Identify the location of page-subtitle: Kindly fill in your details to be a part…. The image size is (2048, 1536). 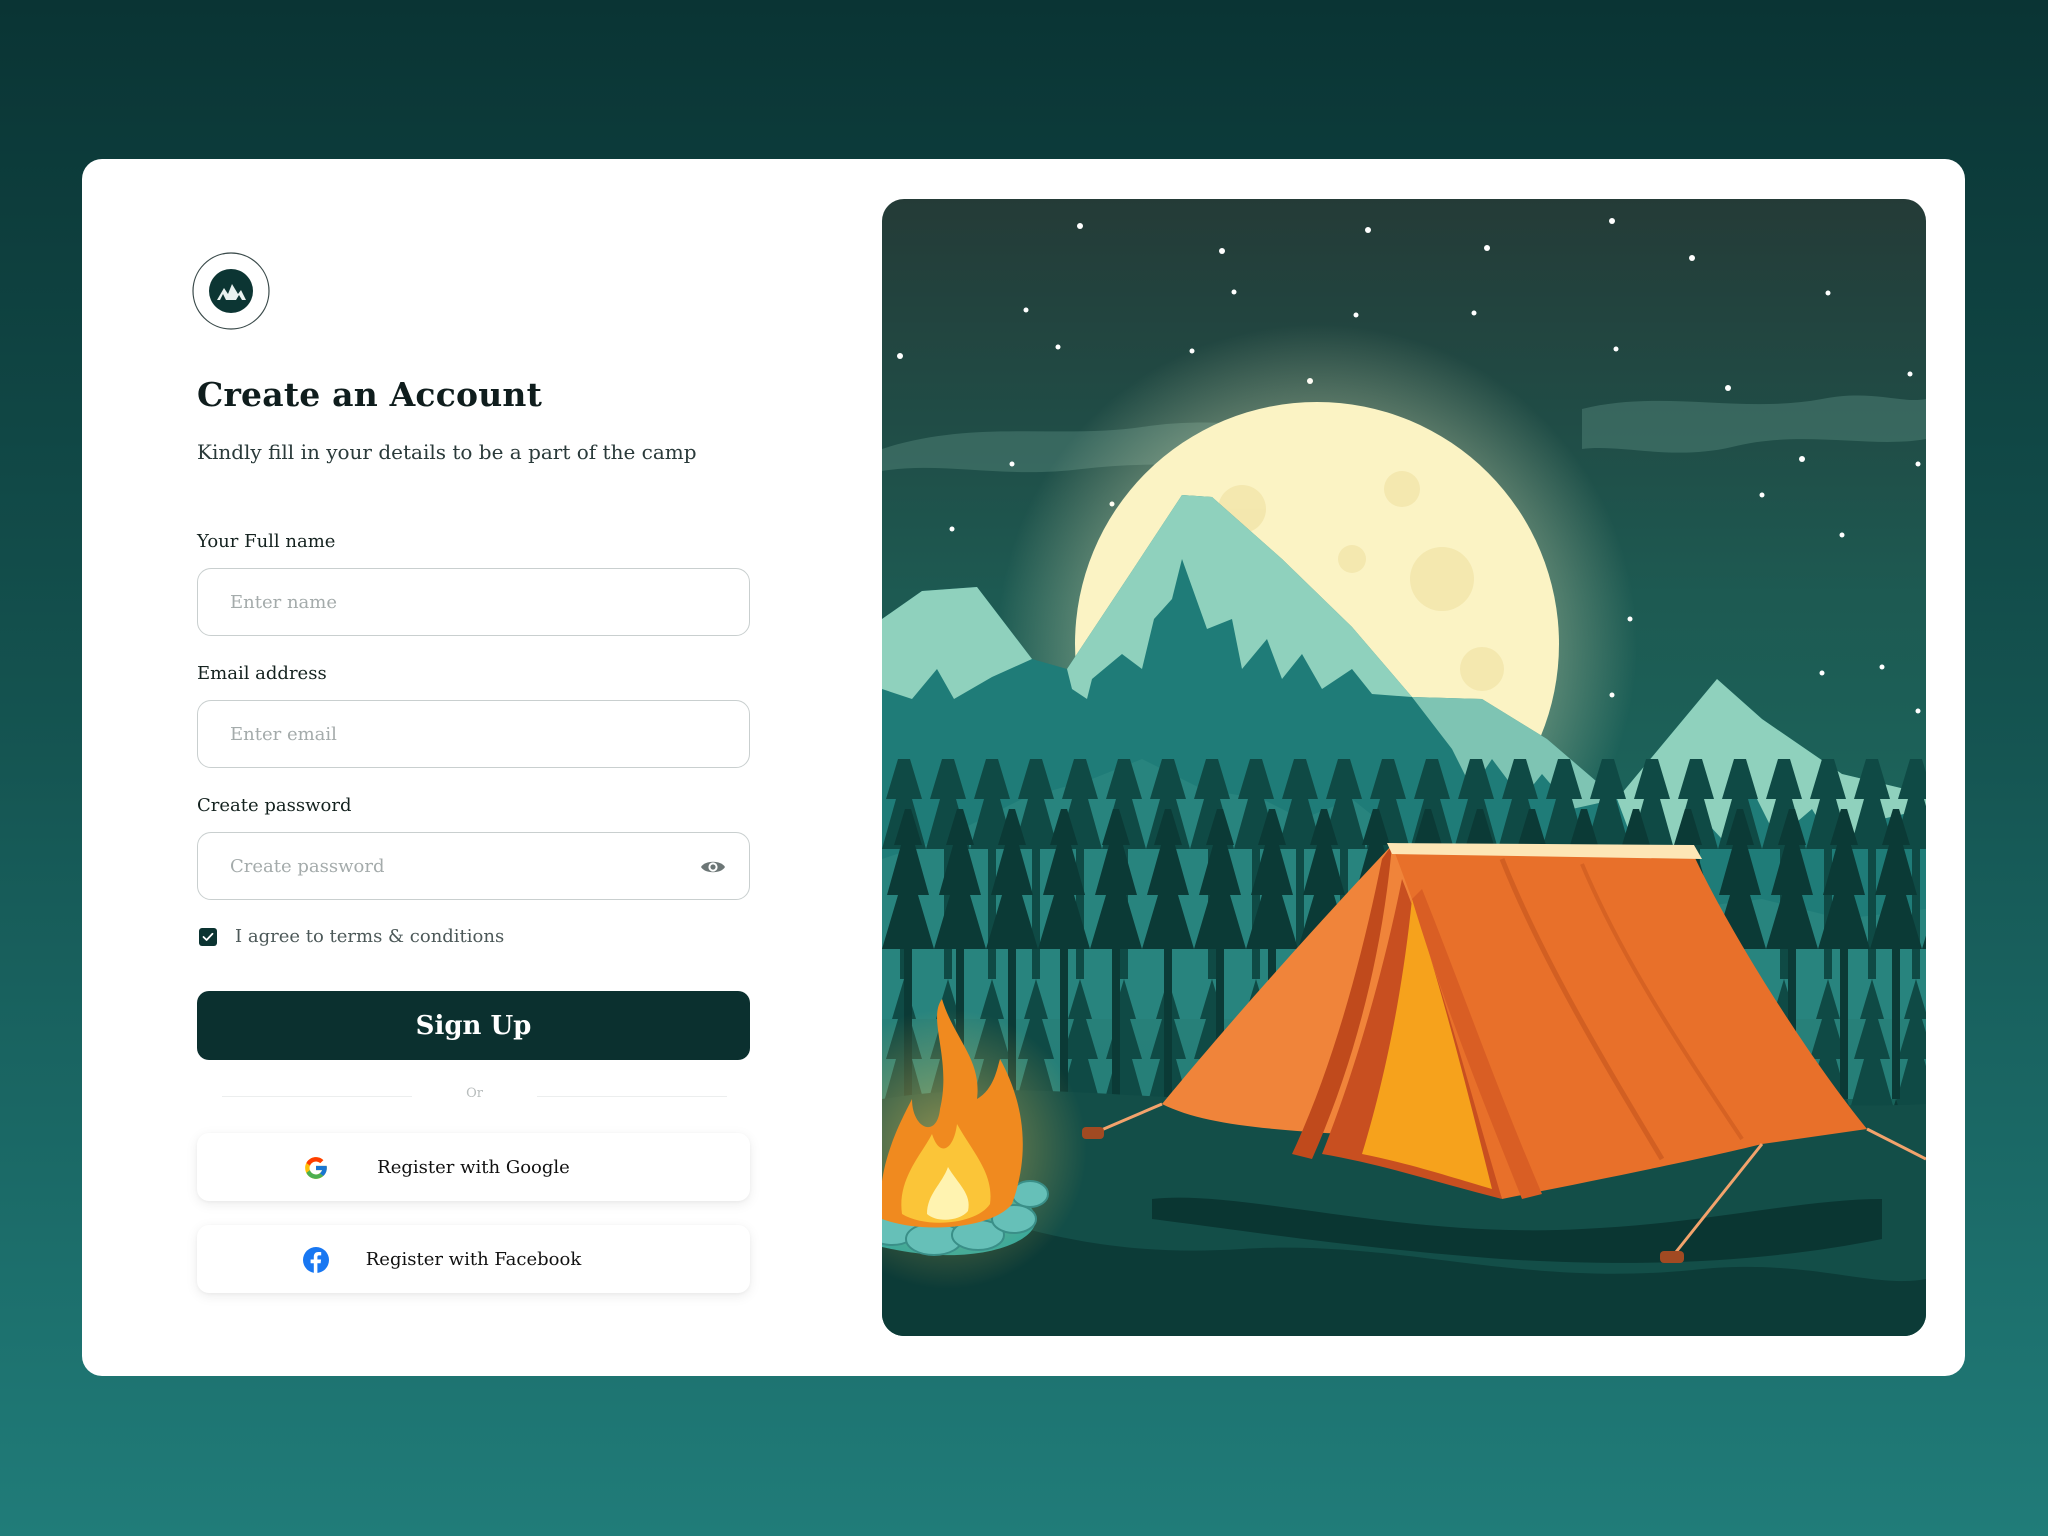
(447, 452).